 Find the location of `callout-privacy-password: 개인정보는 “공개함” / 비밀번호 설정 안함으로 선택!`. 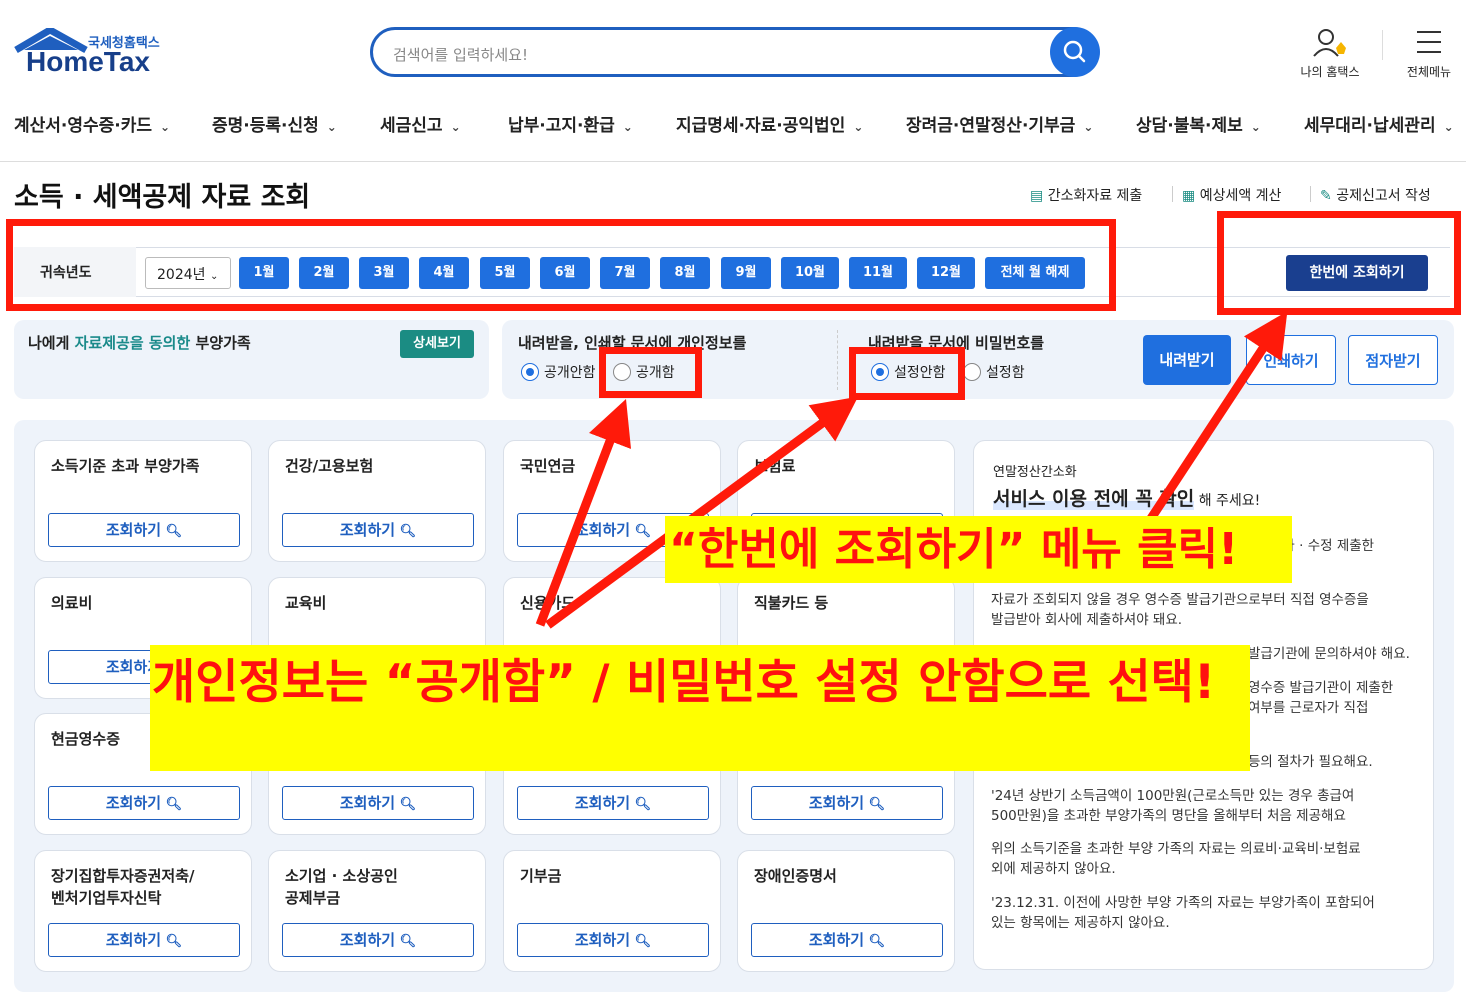

callout-privacy-password: 개인정보는 “공개함” / 비밀번호 설정 안함으로 선택! is located at coordinates (700, 708).